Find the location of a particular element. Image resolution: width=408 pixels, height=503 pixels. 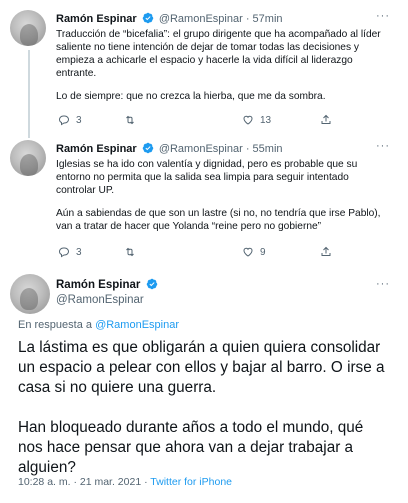

timestamp: 10:28 a. m. · 21 mar. 2021 · is located at coordinates (84, 482).